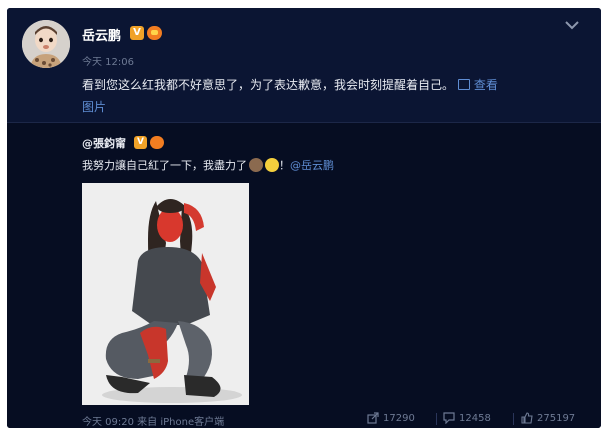  What do you see at coordinates (272, 165) in the screenshot?
I see `moon-emoji-icon` at bounding box center [272, 165].